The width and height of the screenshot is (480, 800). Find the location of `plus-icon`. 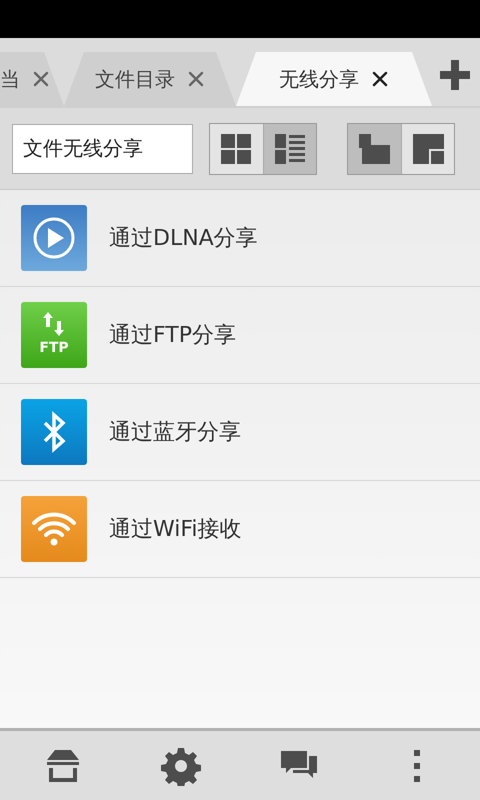

plus-icon is located at coordinates (455, 75).